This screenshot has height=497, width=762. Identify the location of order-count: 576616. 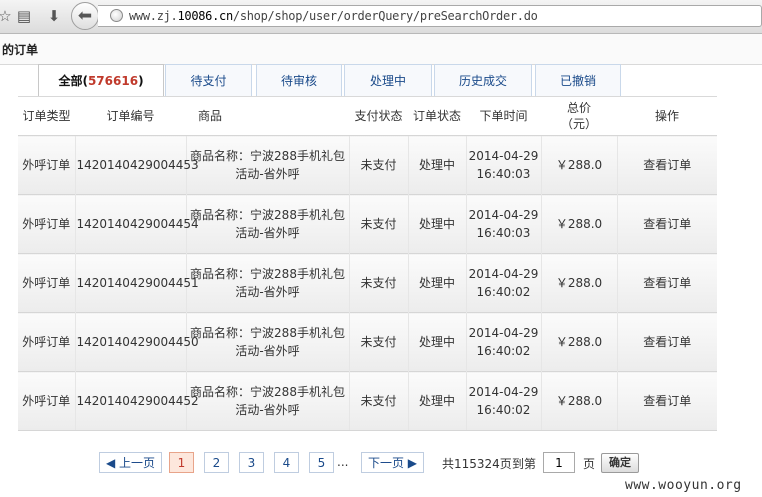
(113, 81).